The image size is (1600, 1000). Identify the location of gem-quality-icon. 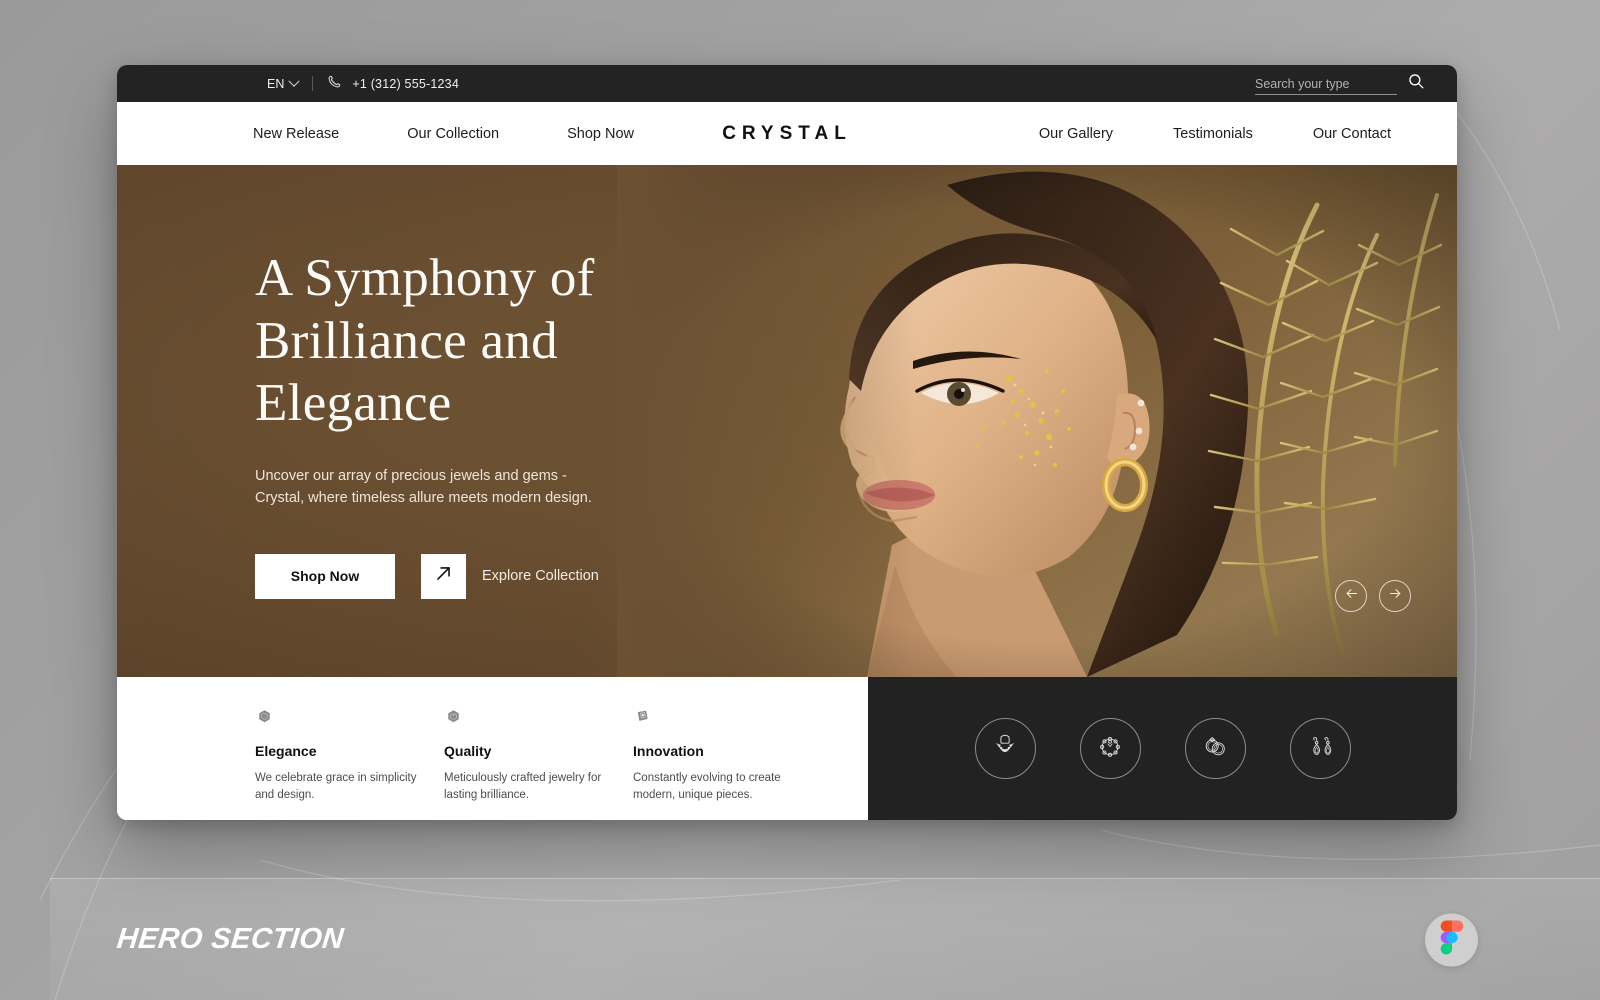
(453, 718).